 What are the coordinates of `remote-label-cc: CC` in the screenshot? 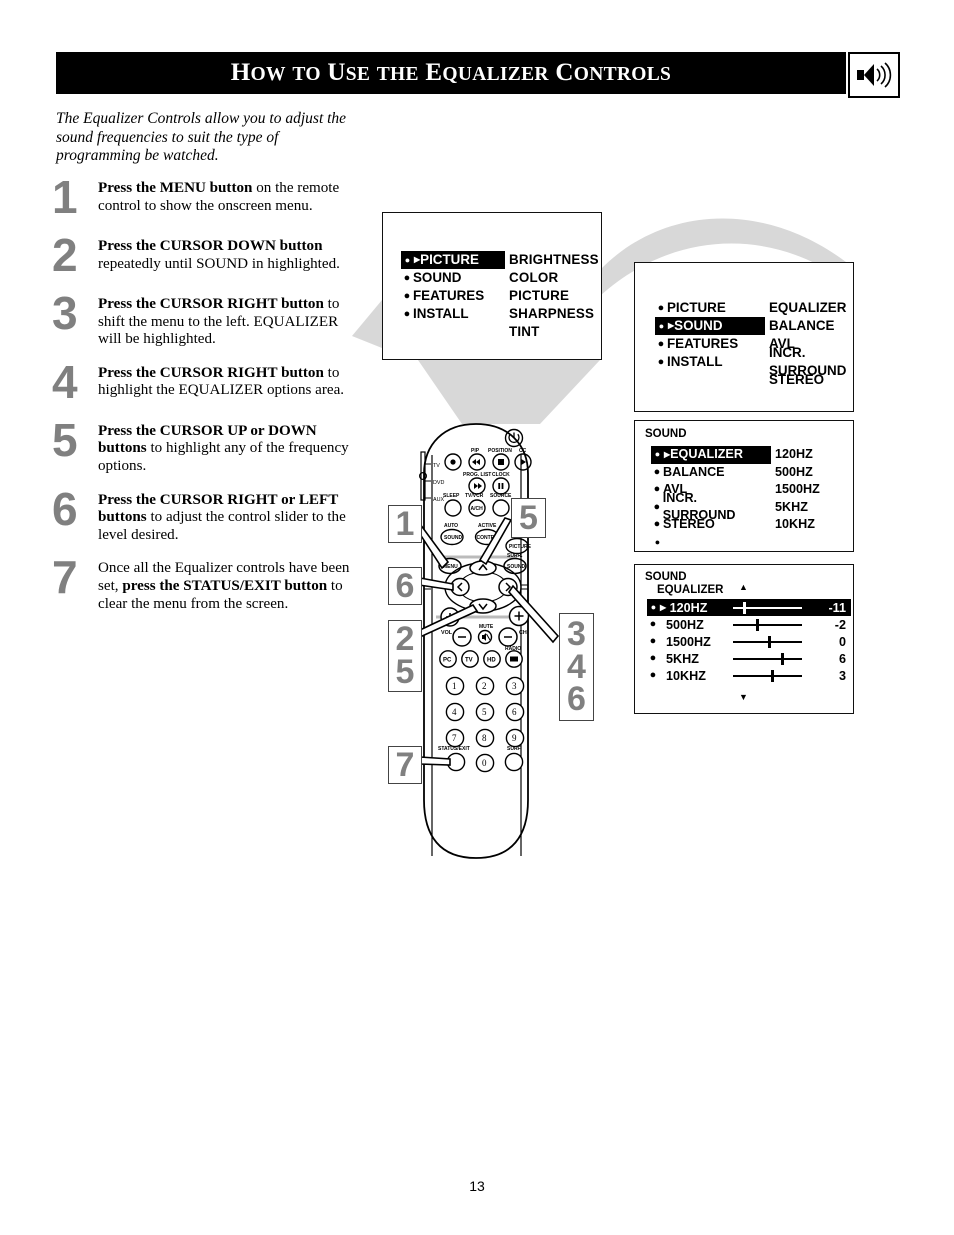 It's located at (523, 451).